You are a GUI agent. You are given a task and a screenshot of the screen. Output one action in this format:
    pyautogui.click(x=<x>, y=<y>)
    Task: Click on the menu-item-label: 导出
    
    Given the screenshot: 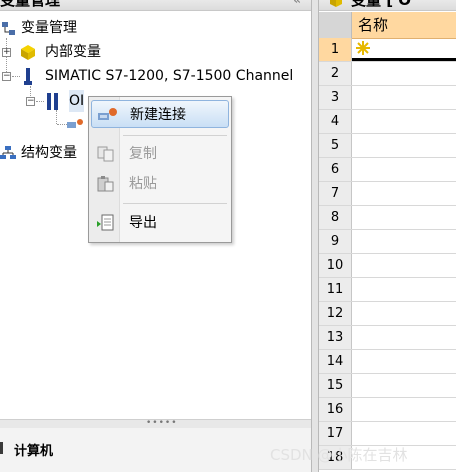 What is the action you would take?
    pyautogui.click(x=143, y=223)
    